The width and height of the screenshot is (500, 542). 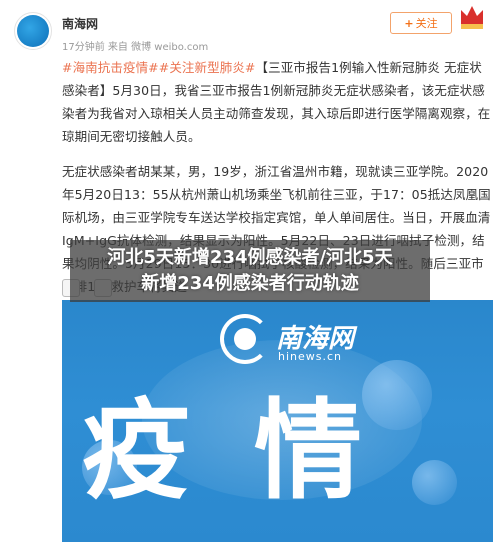 I want to click on overlay-title-line-1: 河北5天新增234例感染者/河北5天, so click(x=250, y=257).